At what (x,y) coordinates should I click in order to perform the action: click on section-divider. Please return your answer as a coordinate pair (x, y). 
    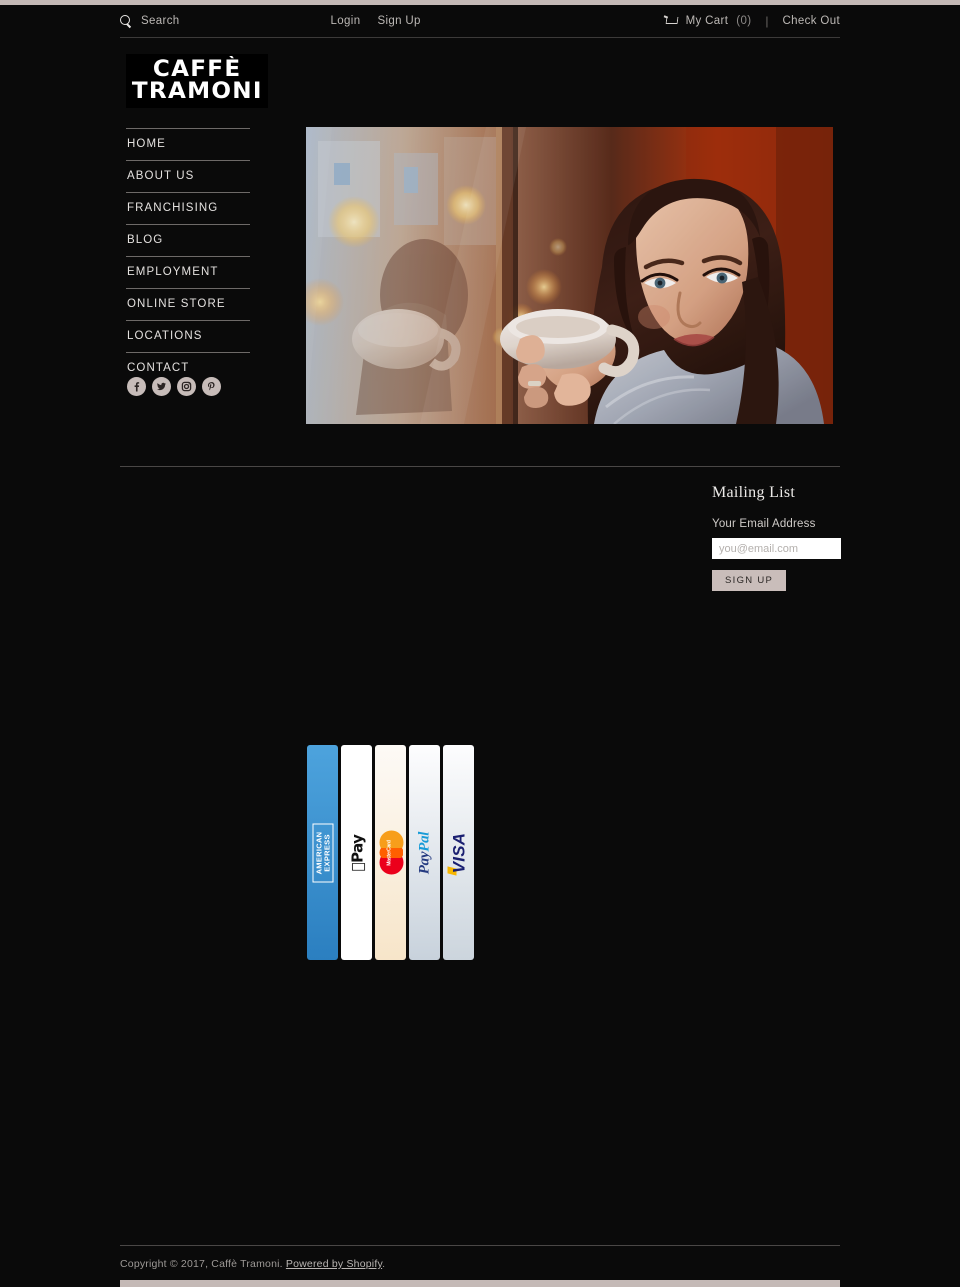
    Looking at the image, I should click on (480, 466).